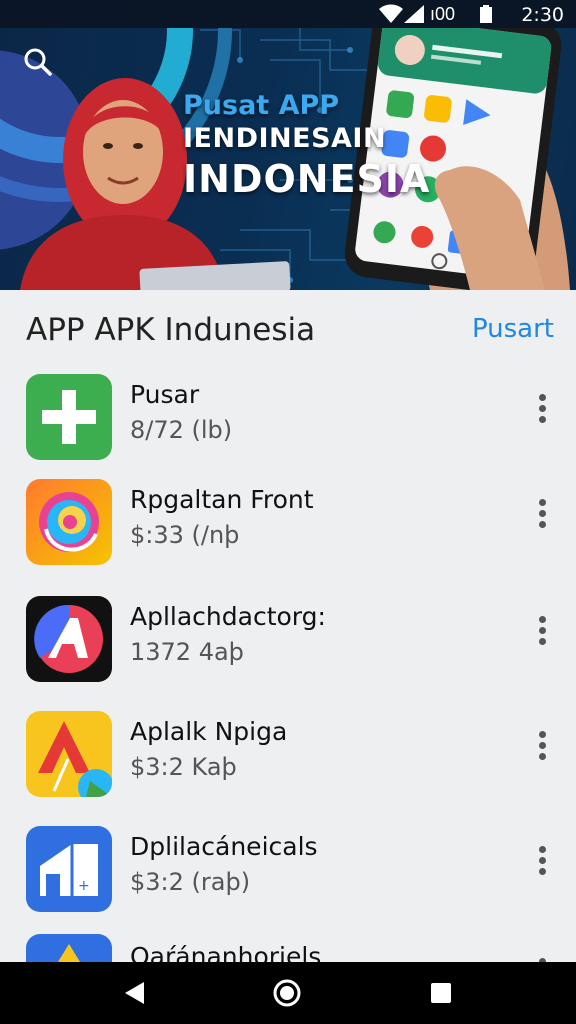  I want to click on status-time: 2:30, so click(542, 15).